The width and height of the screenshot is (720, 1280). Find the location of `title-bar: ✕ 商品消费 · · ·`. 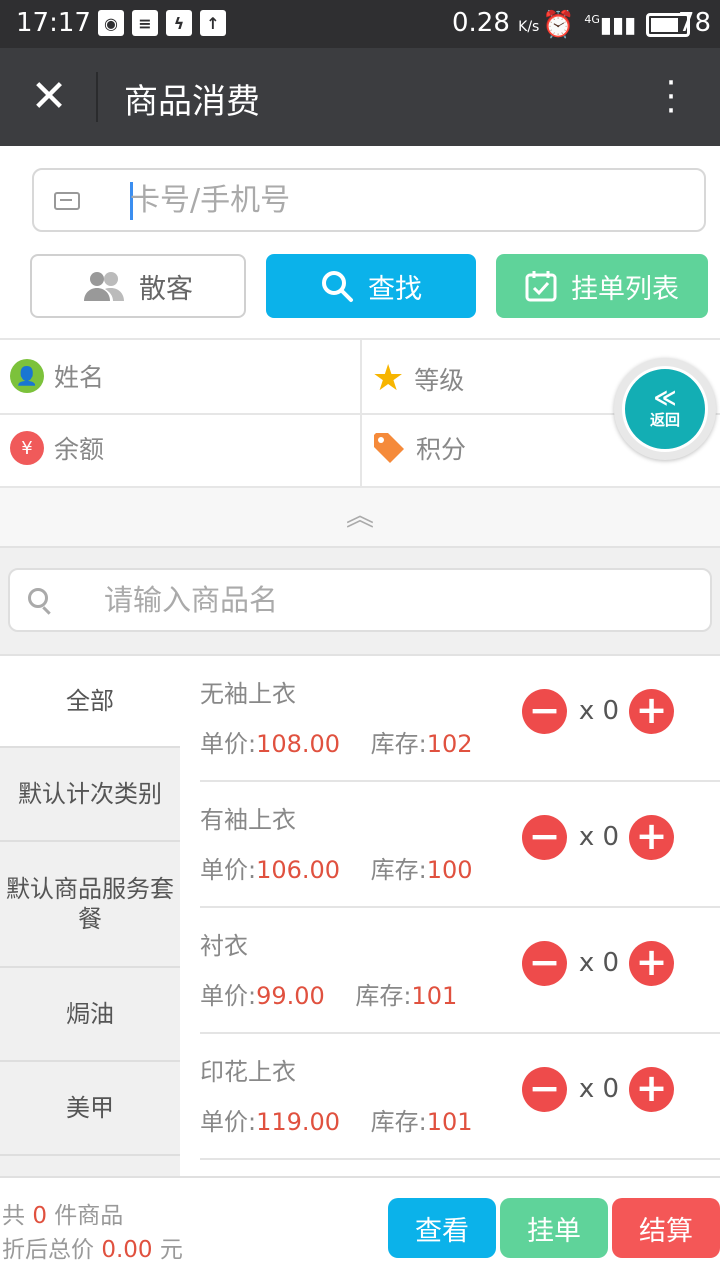

title-bar: ✕ 商品消费 · · · is located at coordinates (360, 97).